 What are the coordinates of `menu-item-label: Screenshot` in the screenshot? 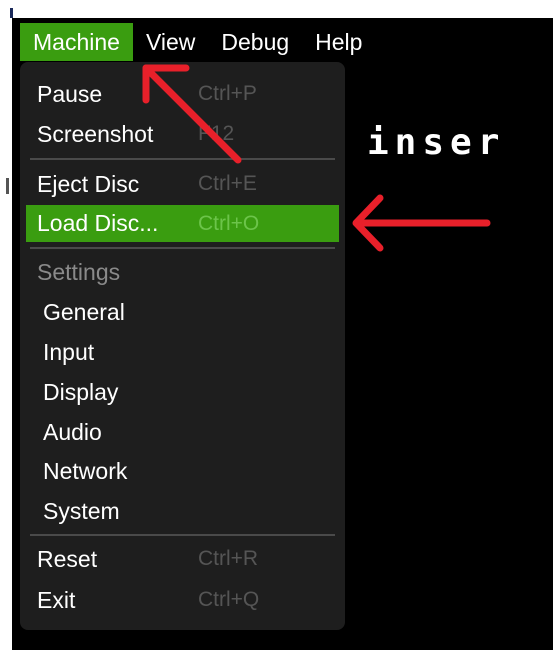 It's located at (95, 133).